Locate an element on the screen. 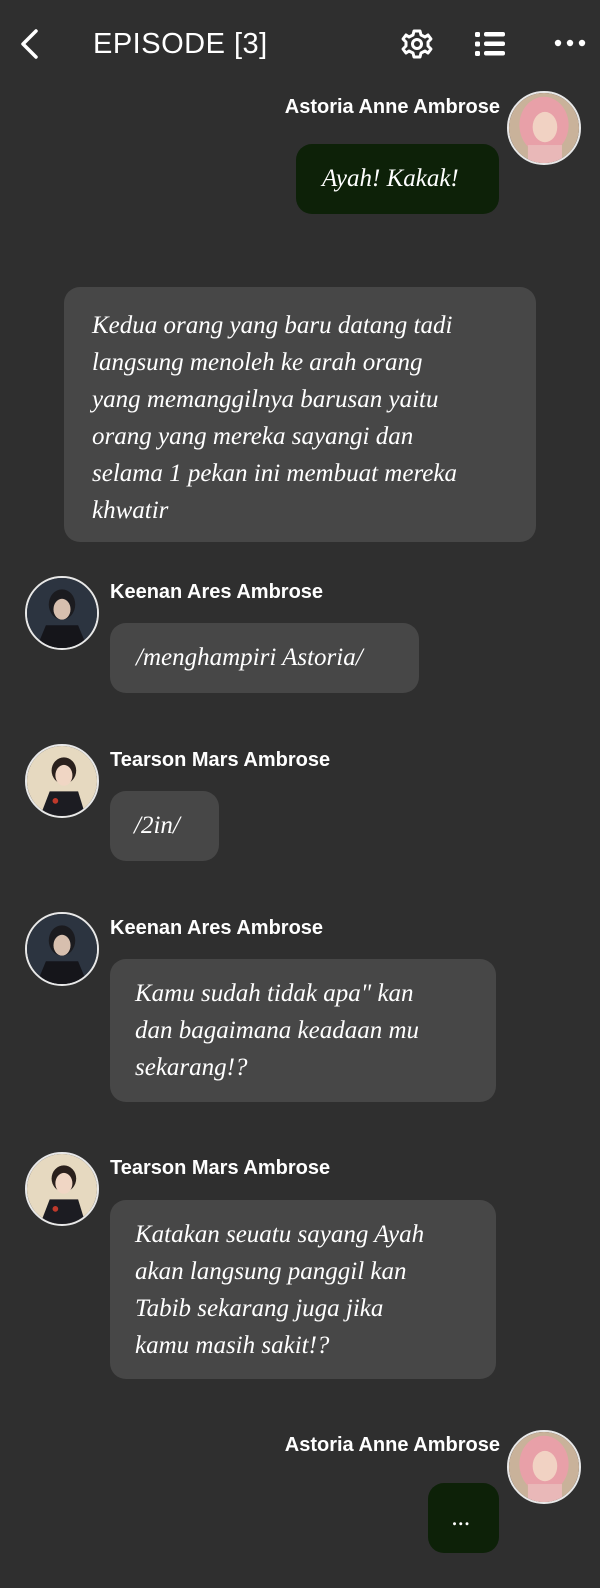 The image size is (600, 1588). message-line: Tabib sekarang juga jika is located at coordinates (259, 1308).